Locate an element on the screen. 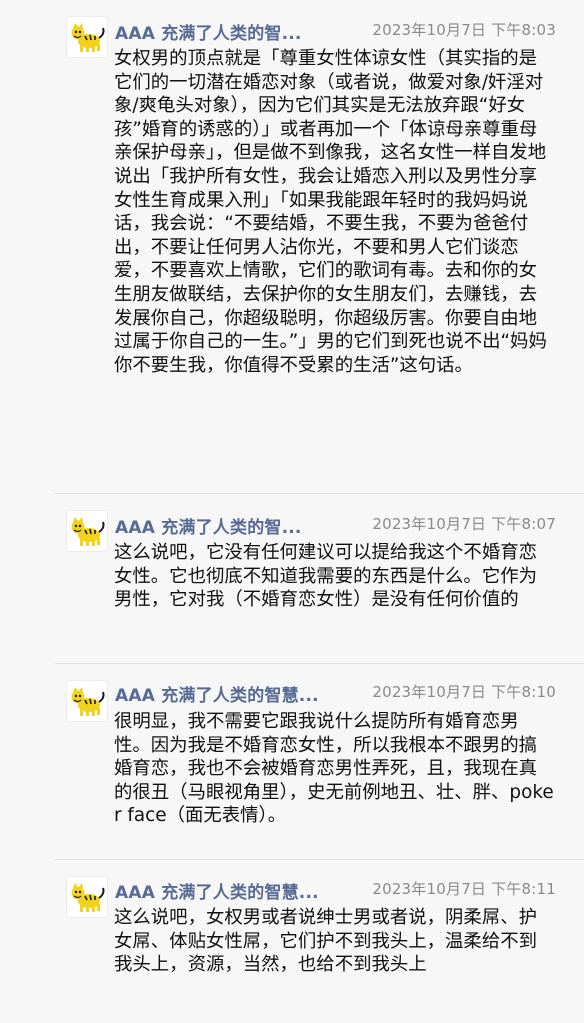 The width and height of the screenshot is (584, 1023). comment-timestamp: 2023年10月7日 下午8:03 is located at coordinates (464, 30).